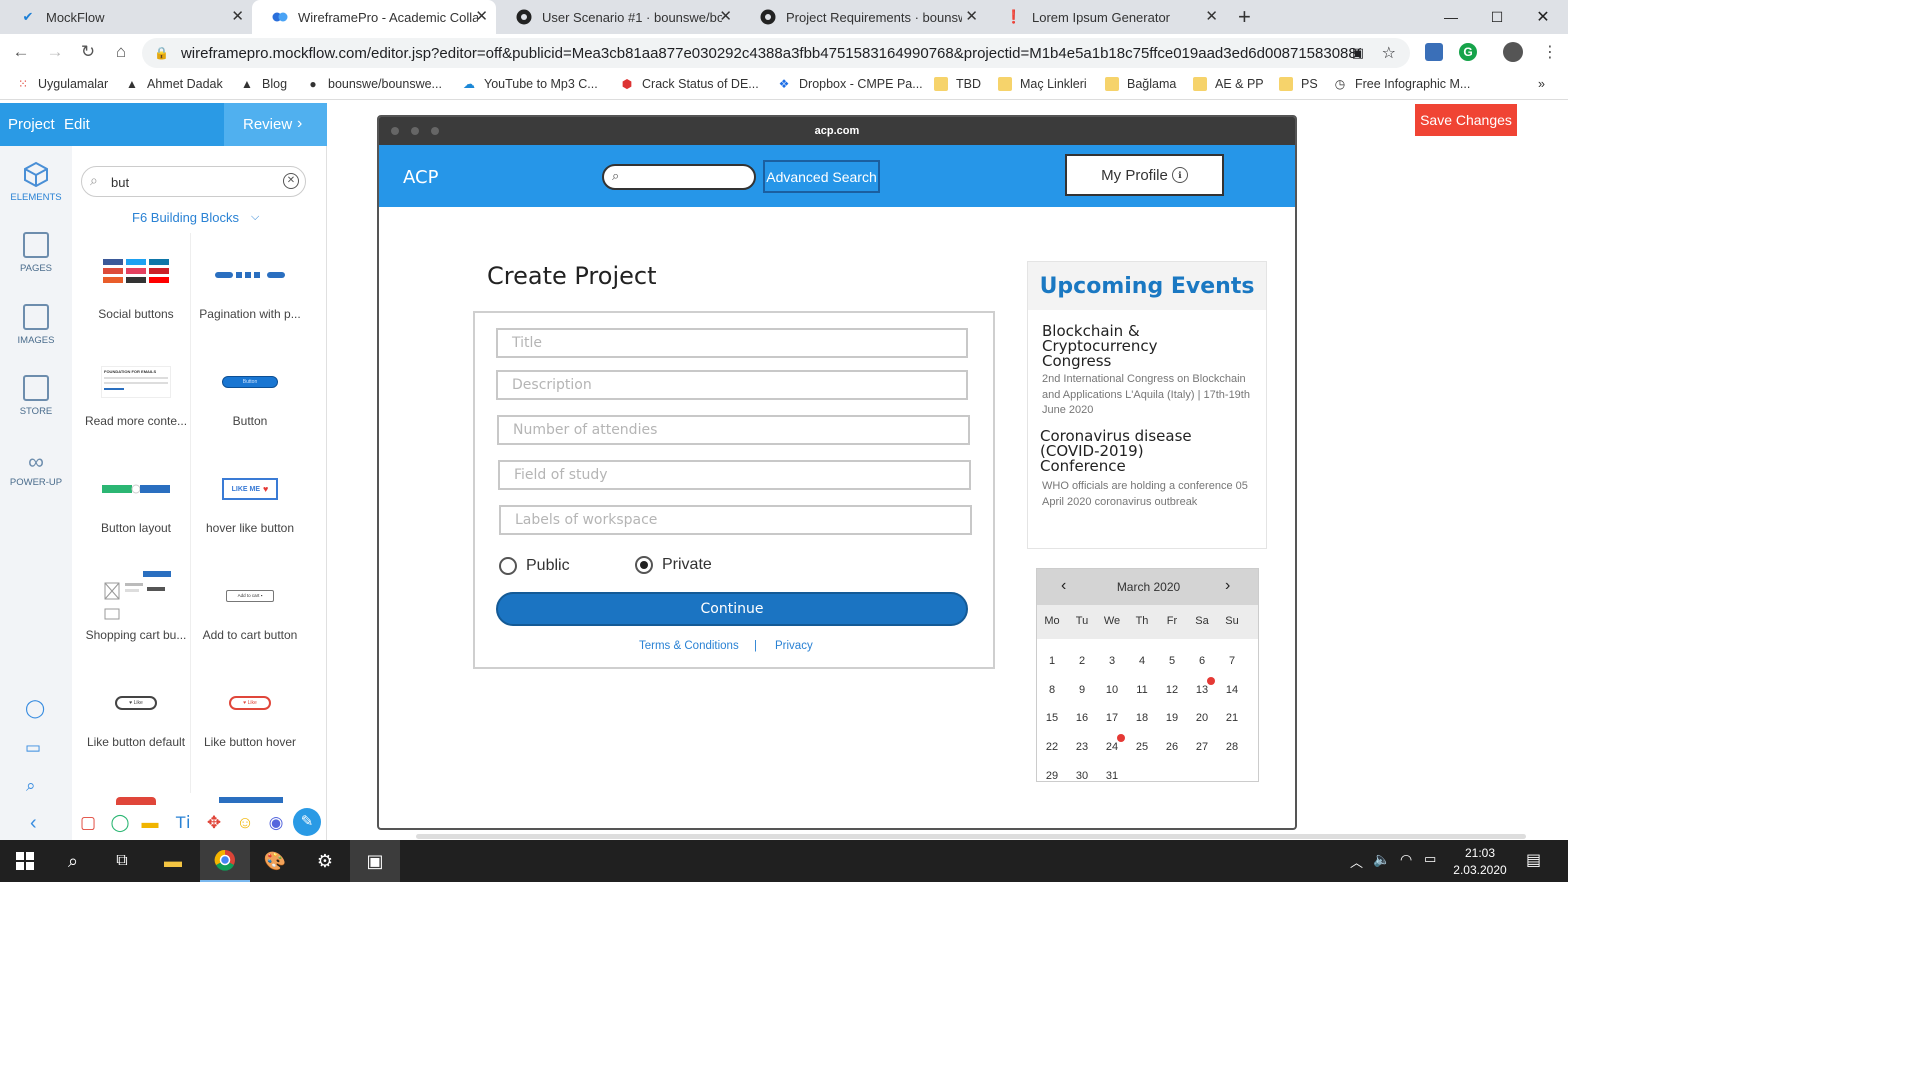 This screenshot has width=1920, height=1080. I want to click on close-window-icon: ✕, so click(1543, 17).